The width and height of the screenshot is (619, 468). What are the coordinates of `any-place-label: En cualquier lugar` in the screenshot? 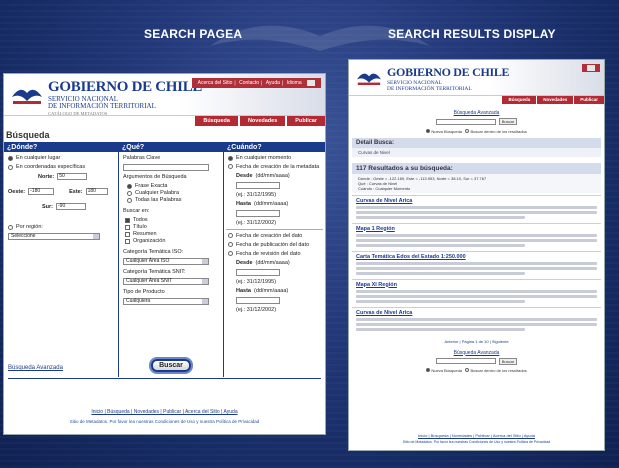 It's located at (38, 158).